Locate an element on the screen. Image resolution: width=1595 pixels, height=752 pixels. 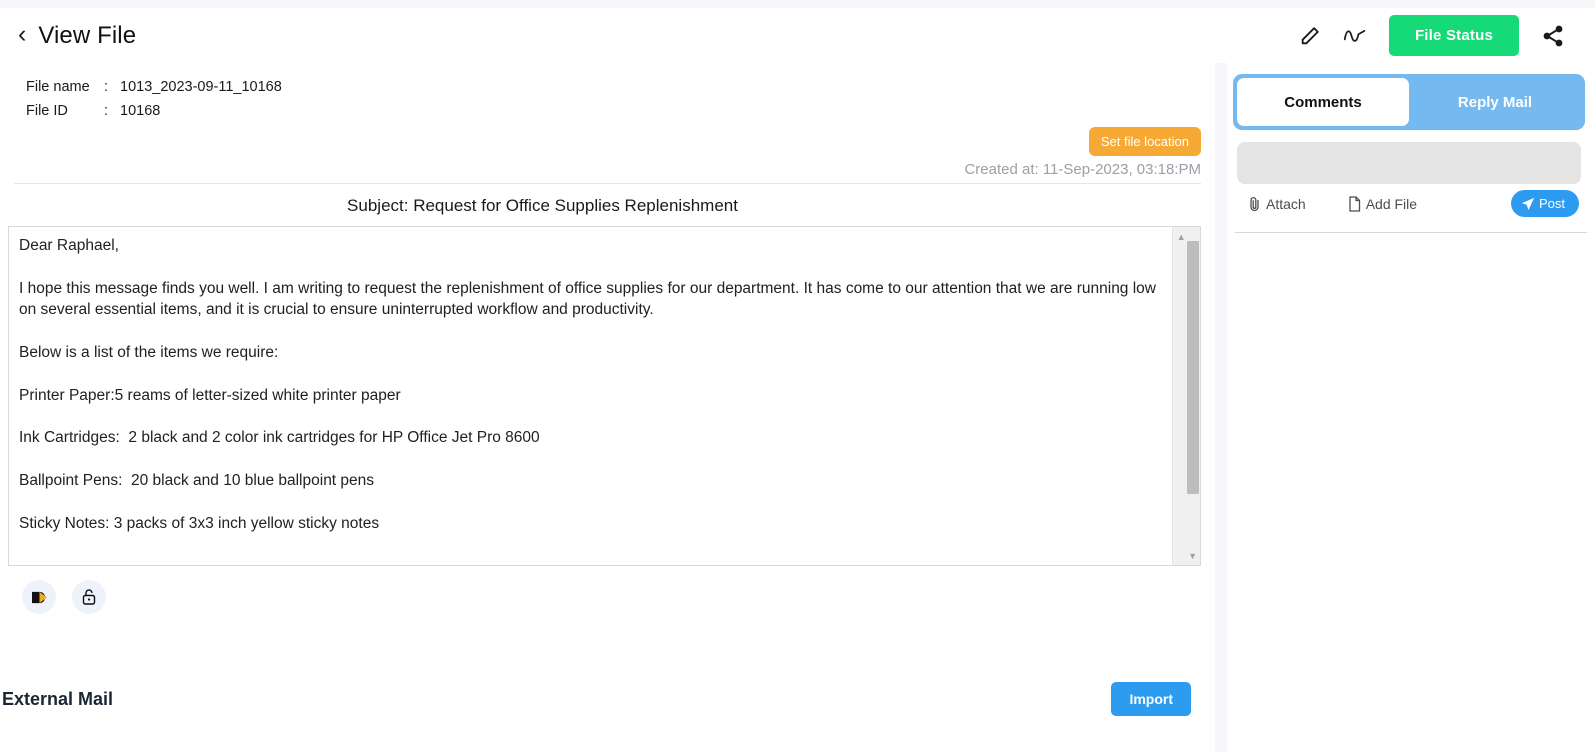
send-arrow-icon is located at coordinates (39, 597).